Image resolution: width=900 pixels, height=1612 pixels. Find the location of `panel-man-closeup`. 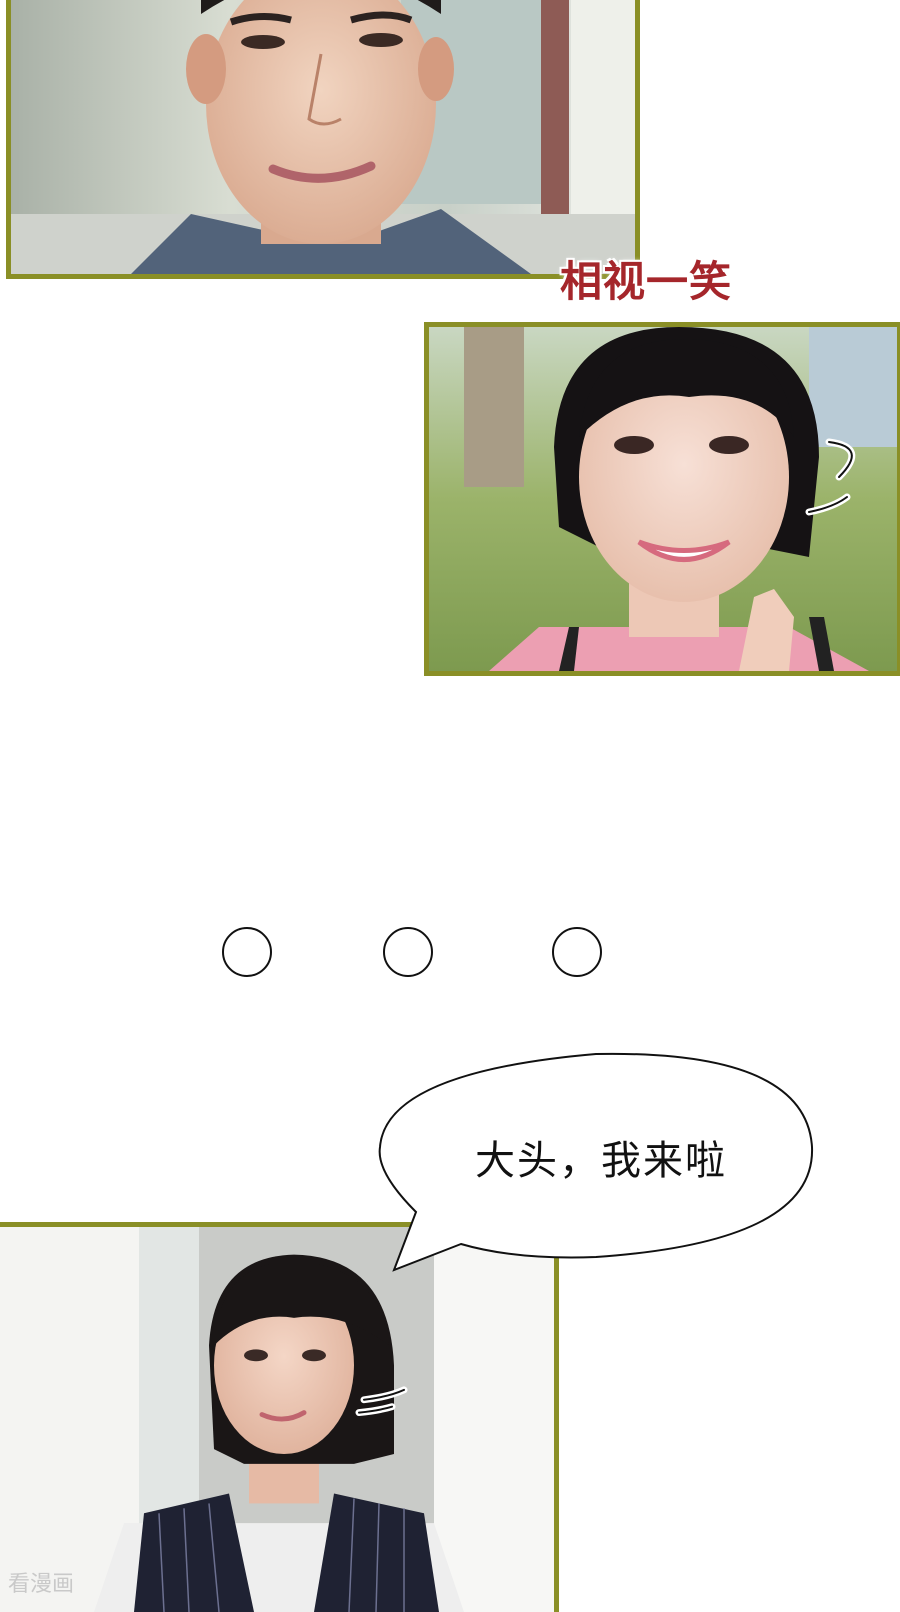

panel-man-closeup is located at coordinates (323, 139).